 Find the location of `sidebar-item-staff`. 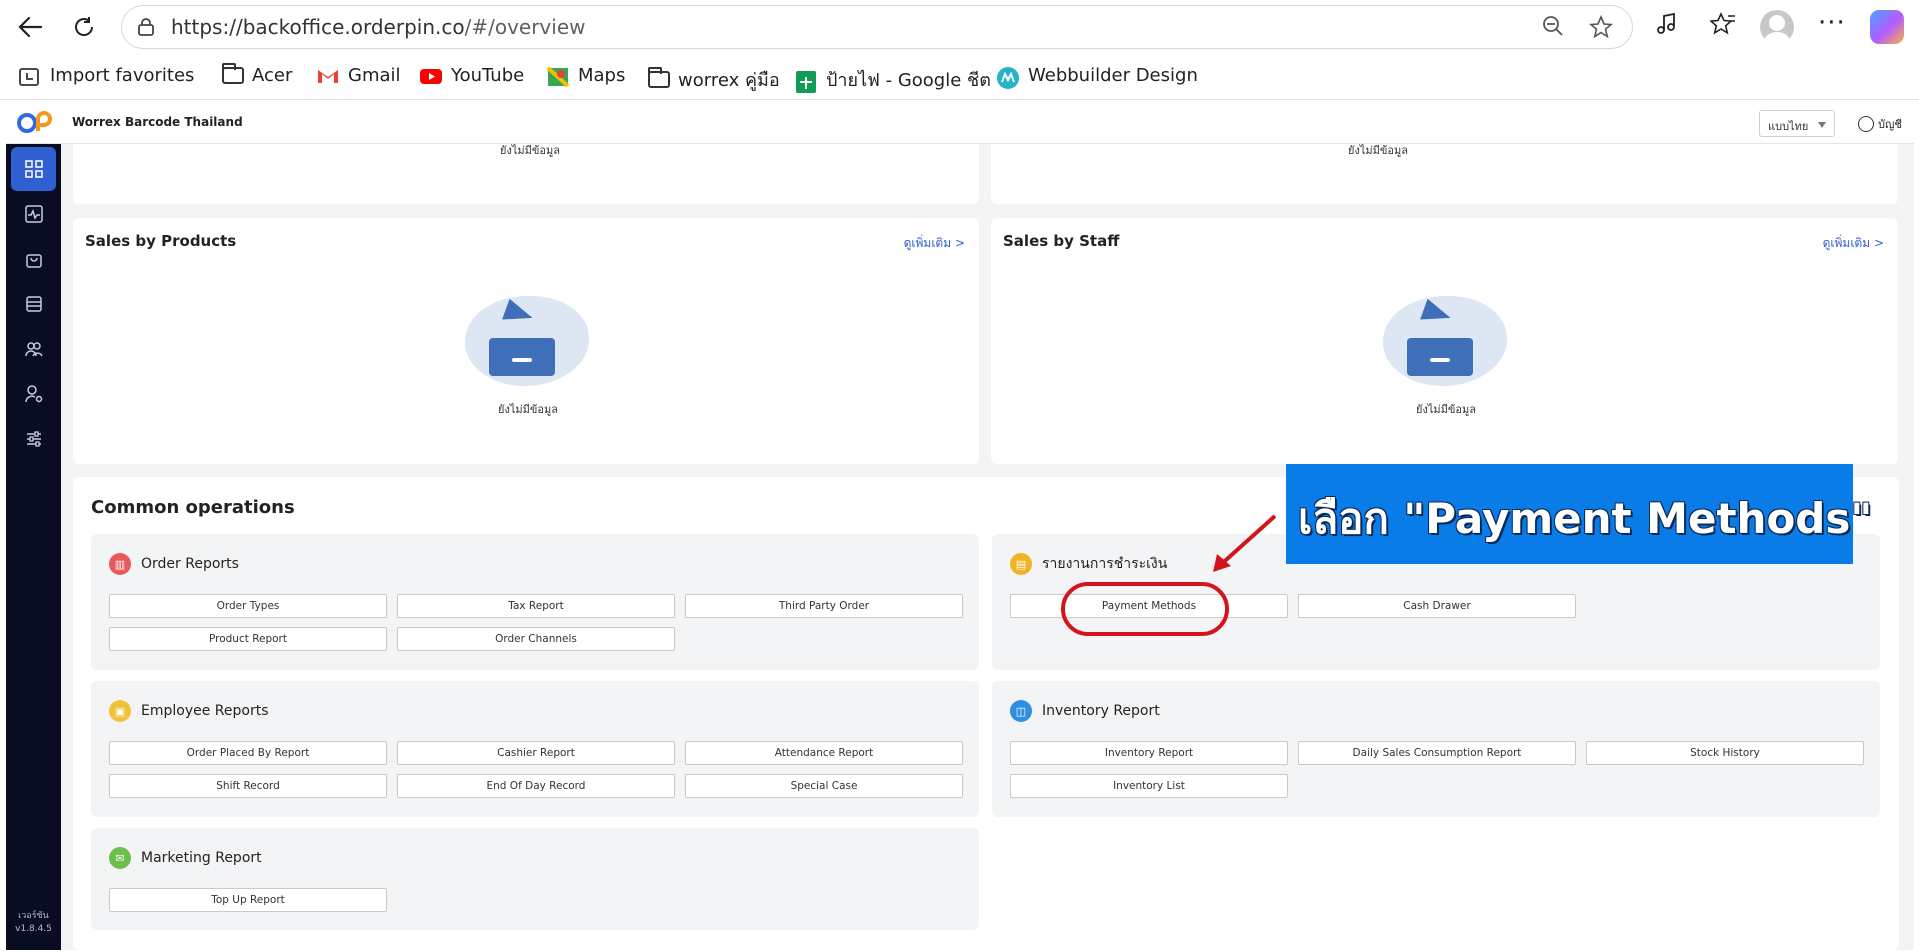

sidebar-item-staff is located at coordinates (33, 394).